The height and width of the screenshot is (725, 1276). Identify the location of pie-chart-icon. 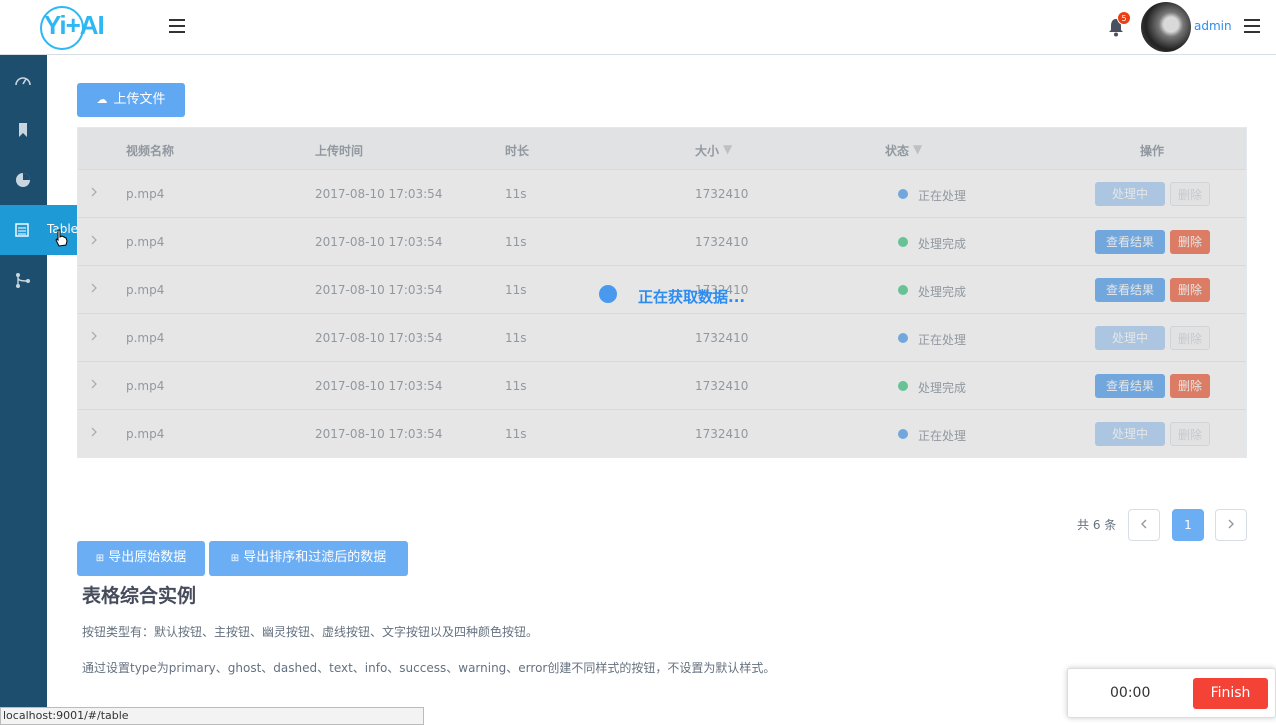
(23, 180).